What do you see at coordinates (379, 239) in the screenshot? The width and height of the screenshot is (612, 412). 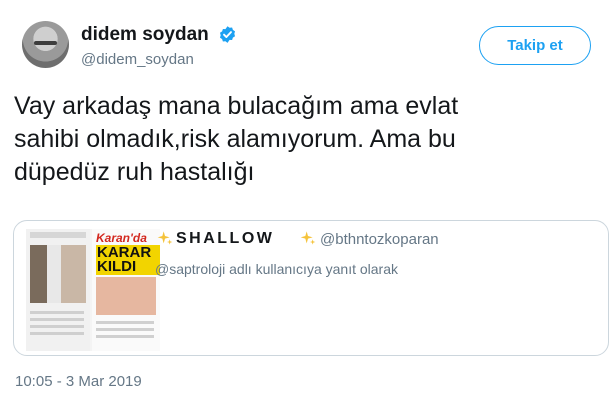 I see `quoted-handle: @bthntozkoparan` at bounding box center [379, 239].